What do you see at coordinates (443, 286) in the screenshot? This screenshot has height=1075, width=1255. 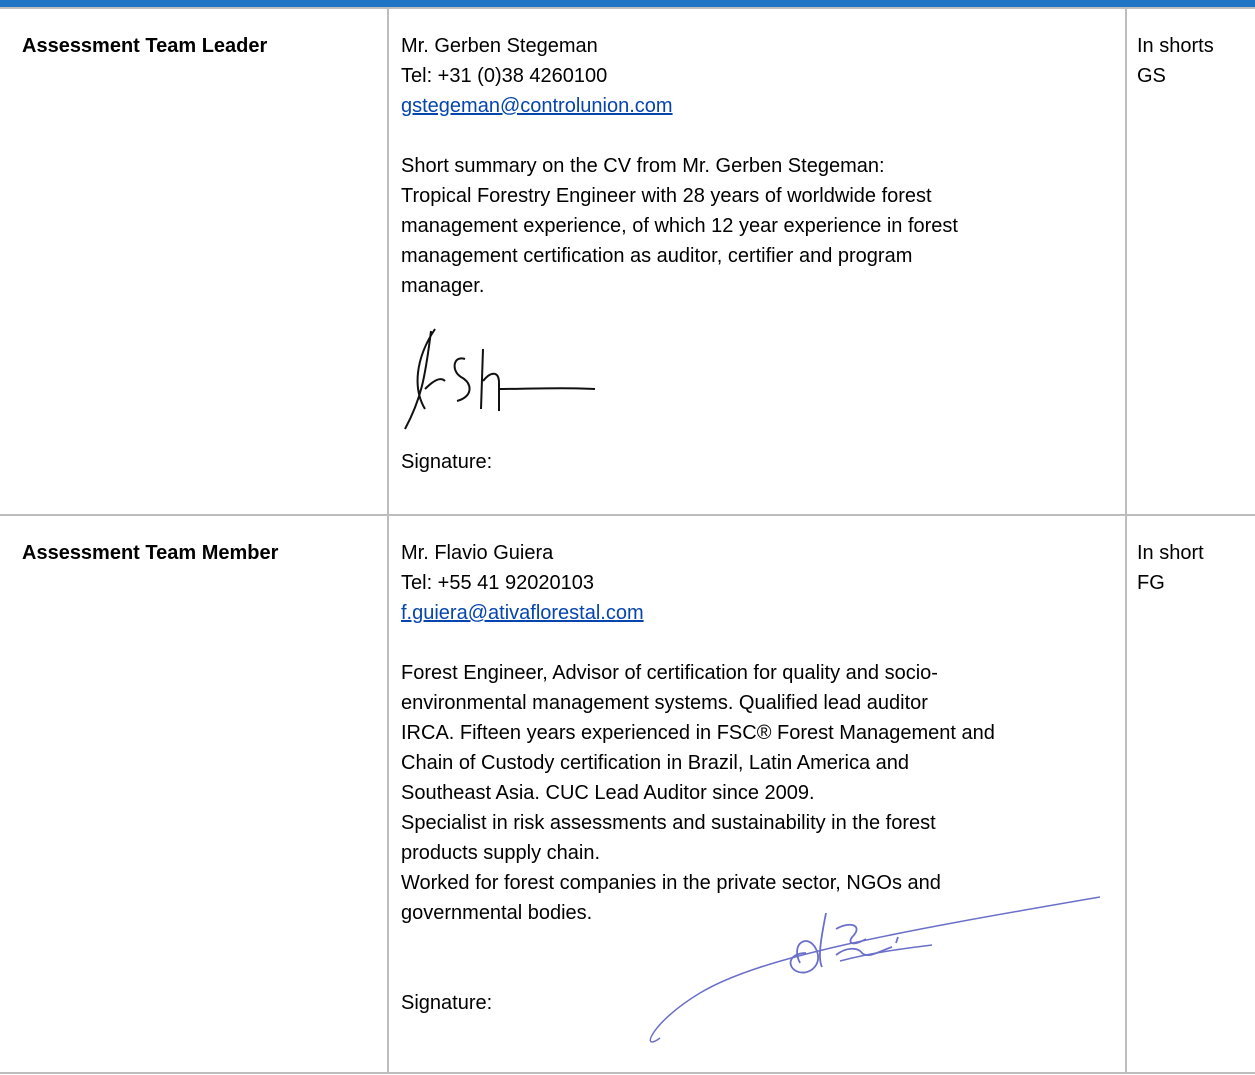 I see `summary-line: manager.` at bounding box center [443, 286].